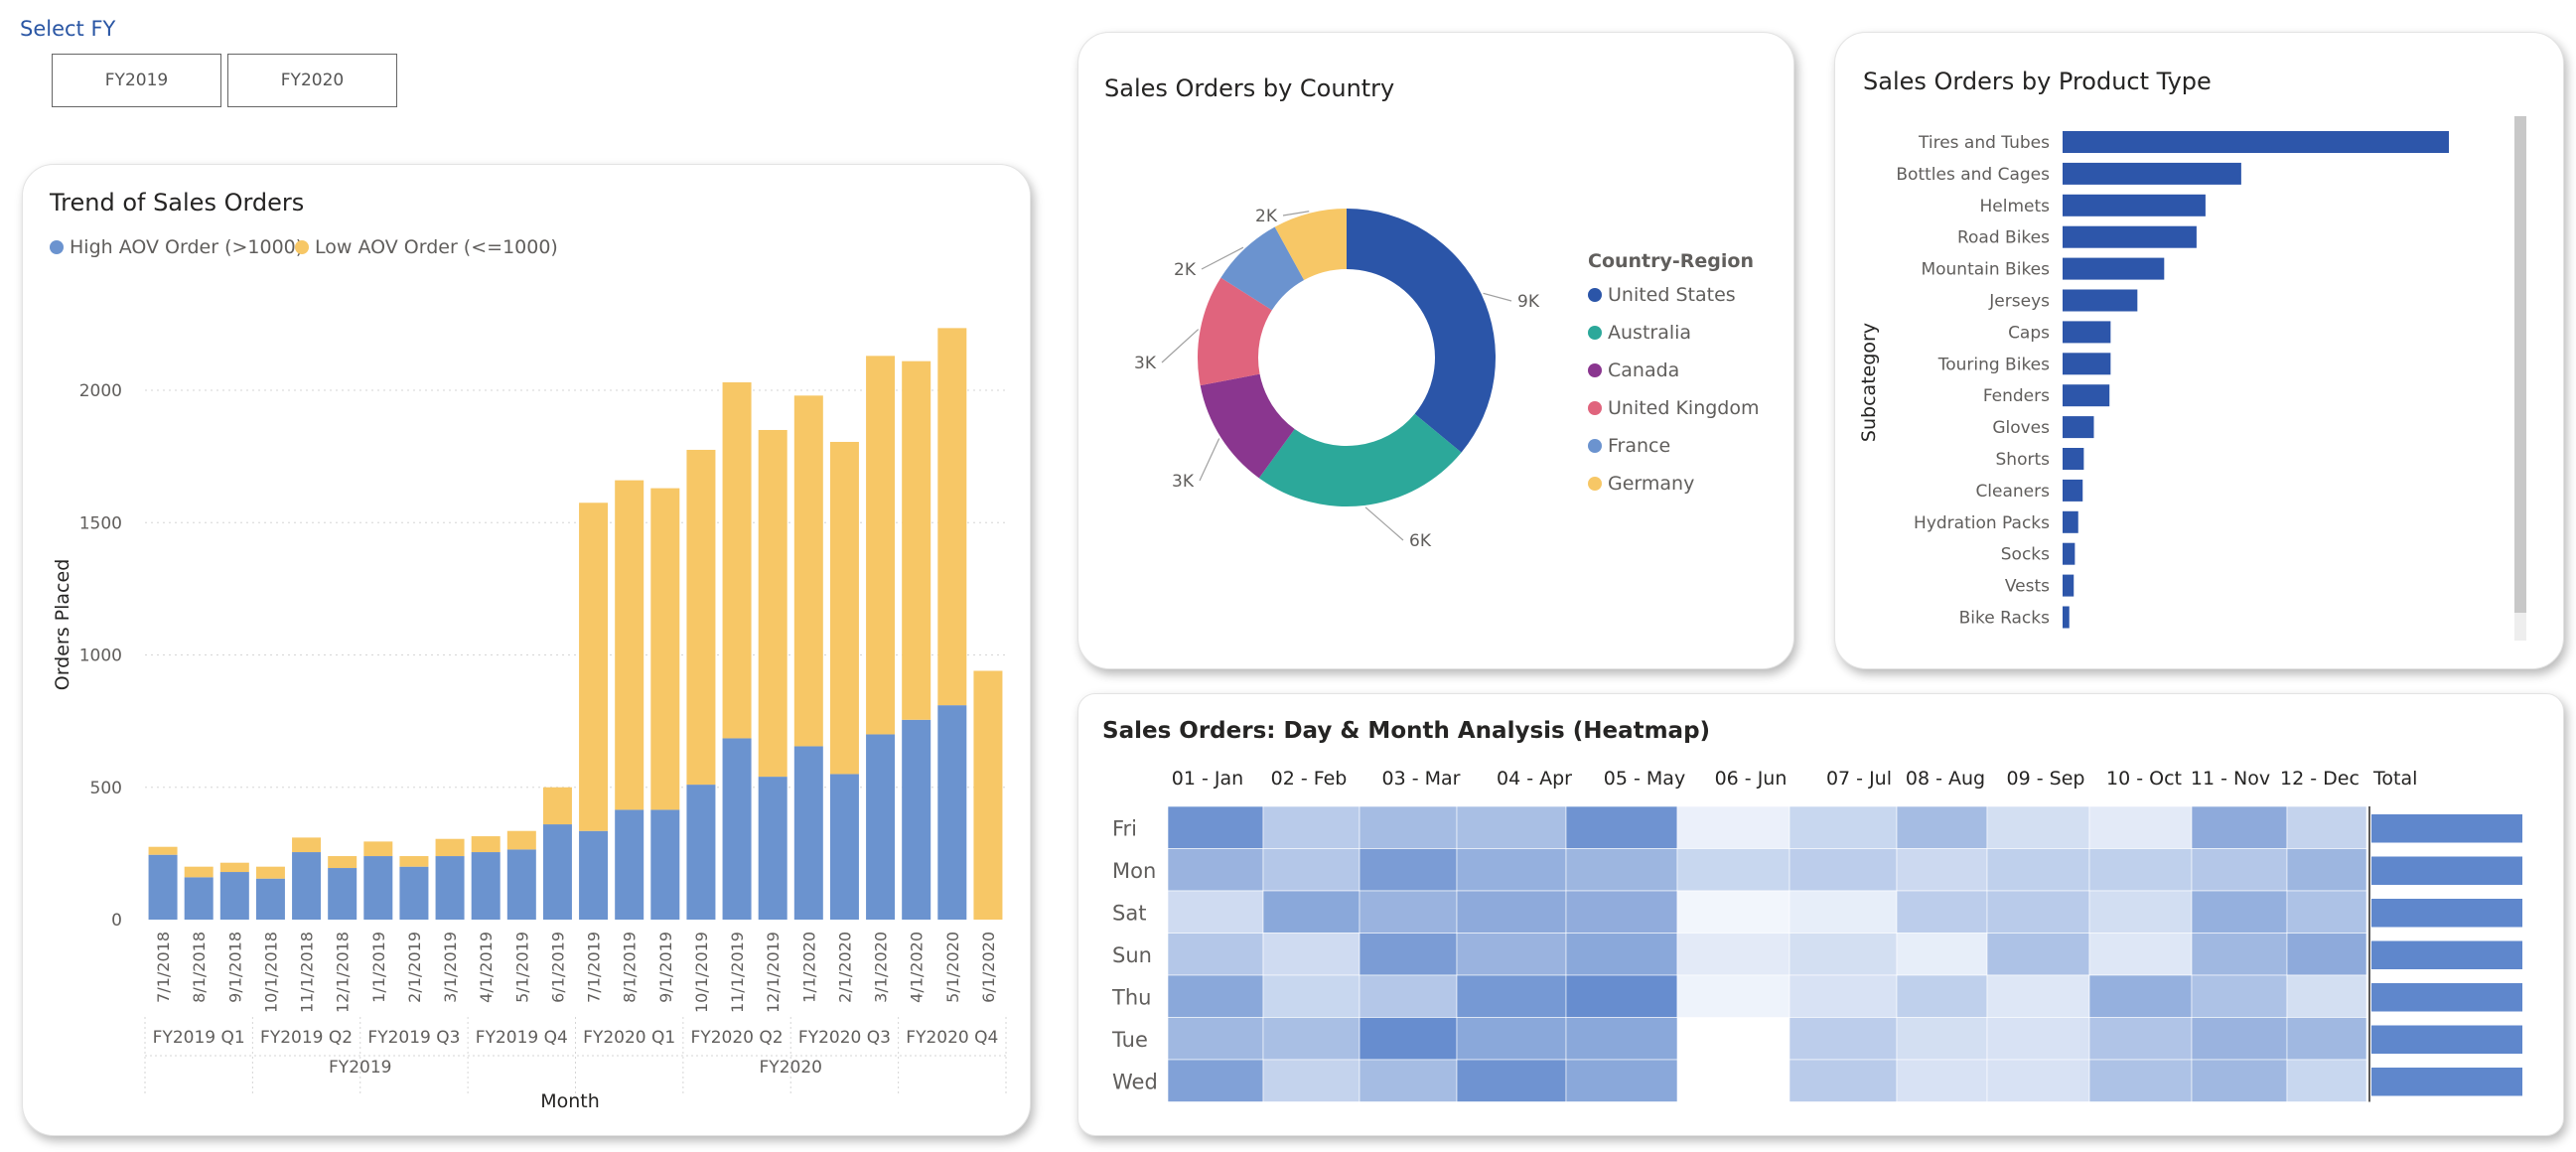 This screenshot has width=2576, height=1152. I want to click on country-legend-item: United Kingdom, so click(1674, 408).